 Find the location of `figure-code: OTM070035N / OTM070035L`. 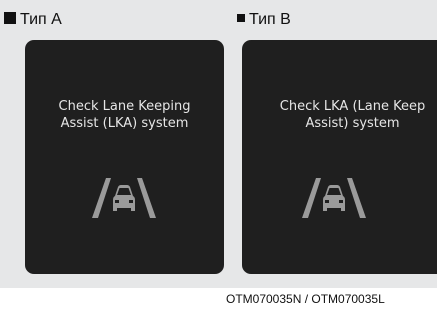

figure-code: OTM070035N / OTM070035L is located at coordinates (305, 299).